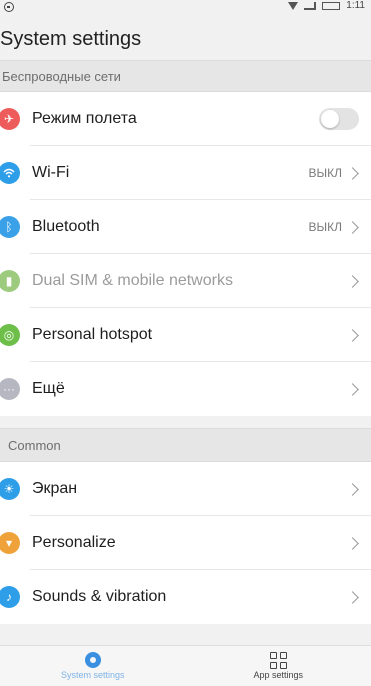 Image resolution: width=371 pixels, height=686 pixels. I want to click on section-header-wireless: Беспроводные сети, so click(185, 76).